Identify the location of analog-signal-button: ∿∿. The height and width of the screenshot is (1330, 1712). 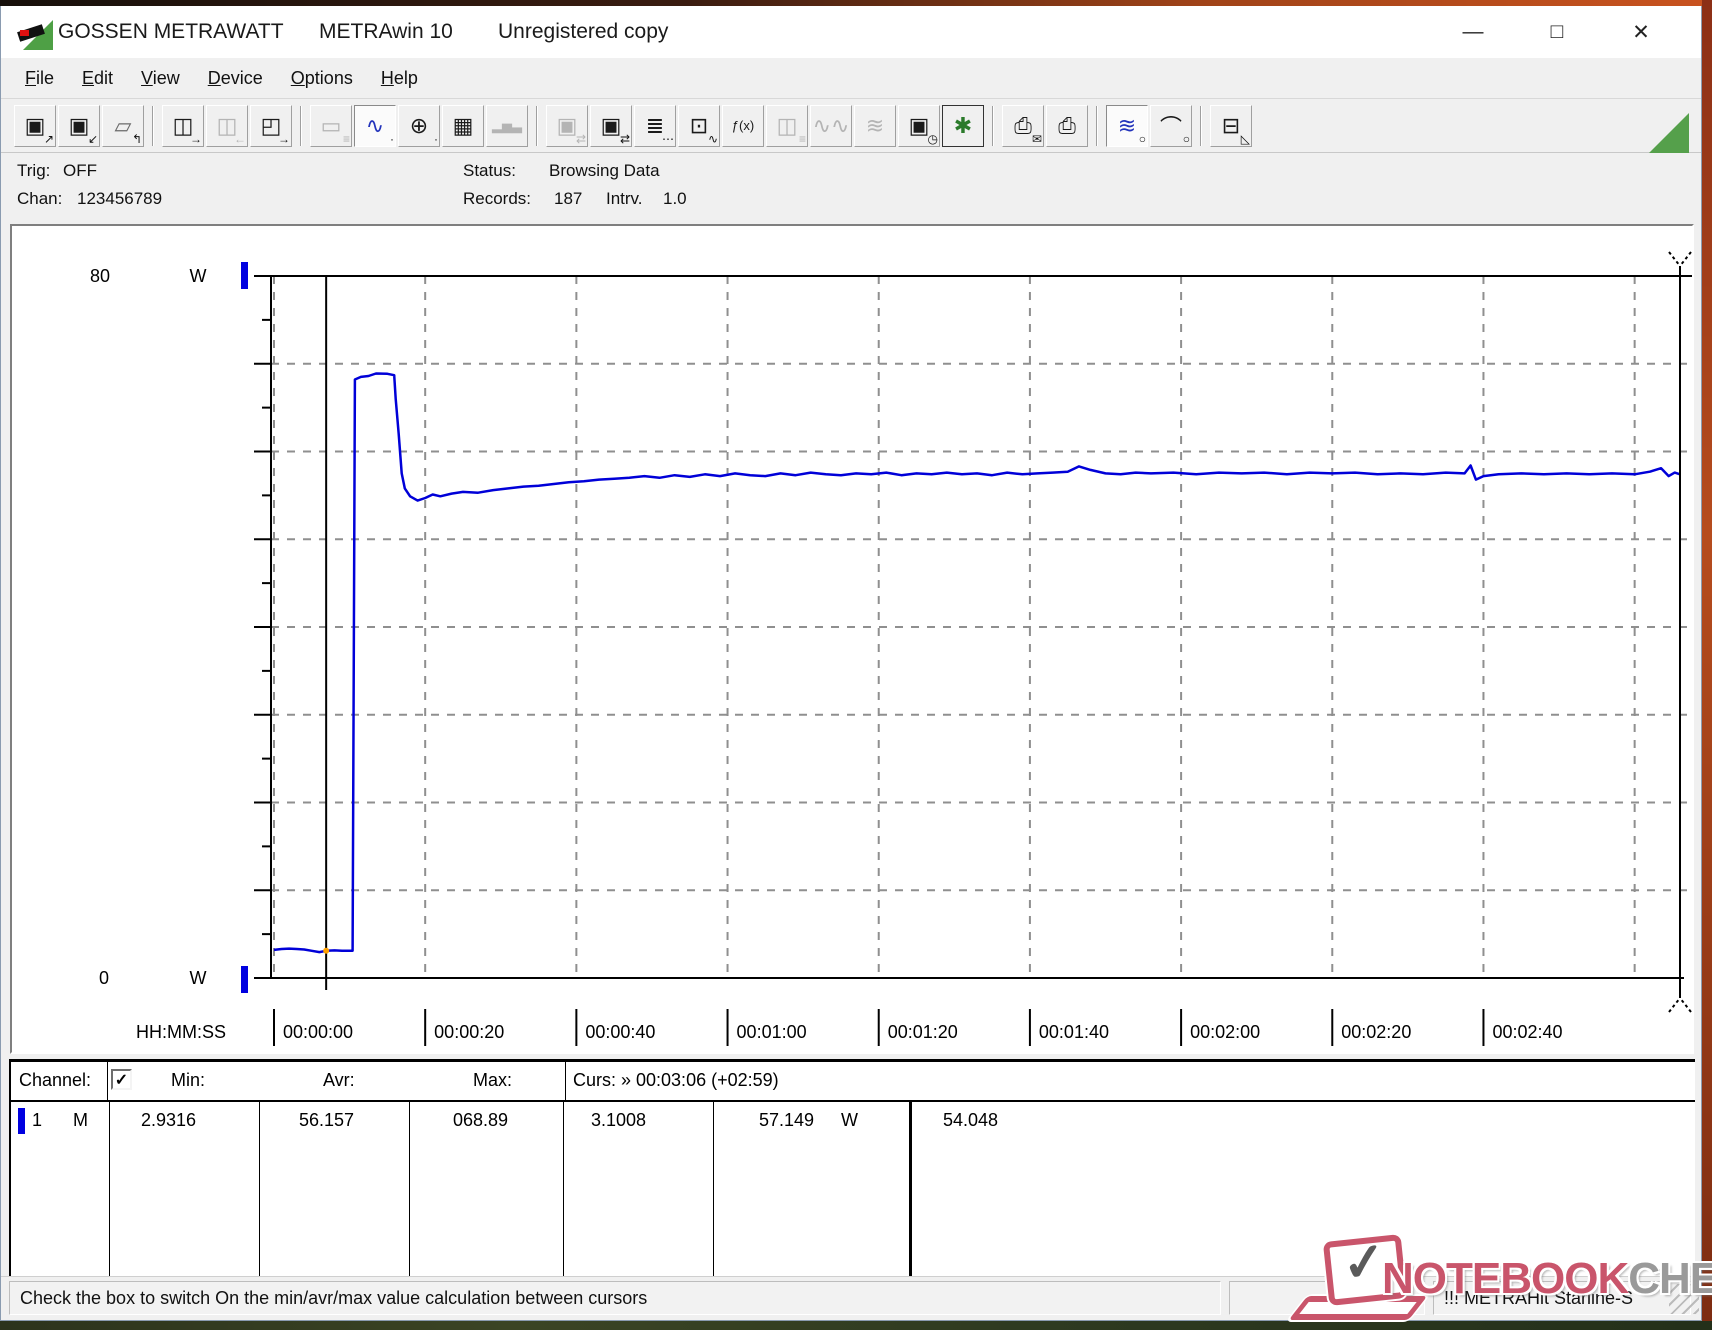
(831, 125).